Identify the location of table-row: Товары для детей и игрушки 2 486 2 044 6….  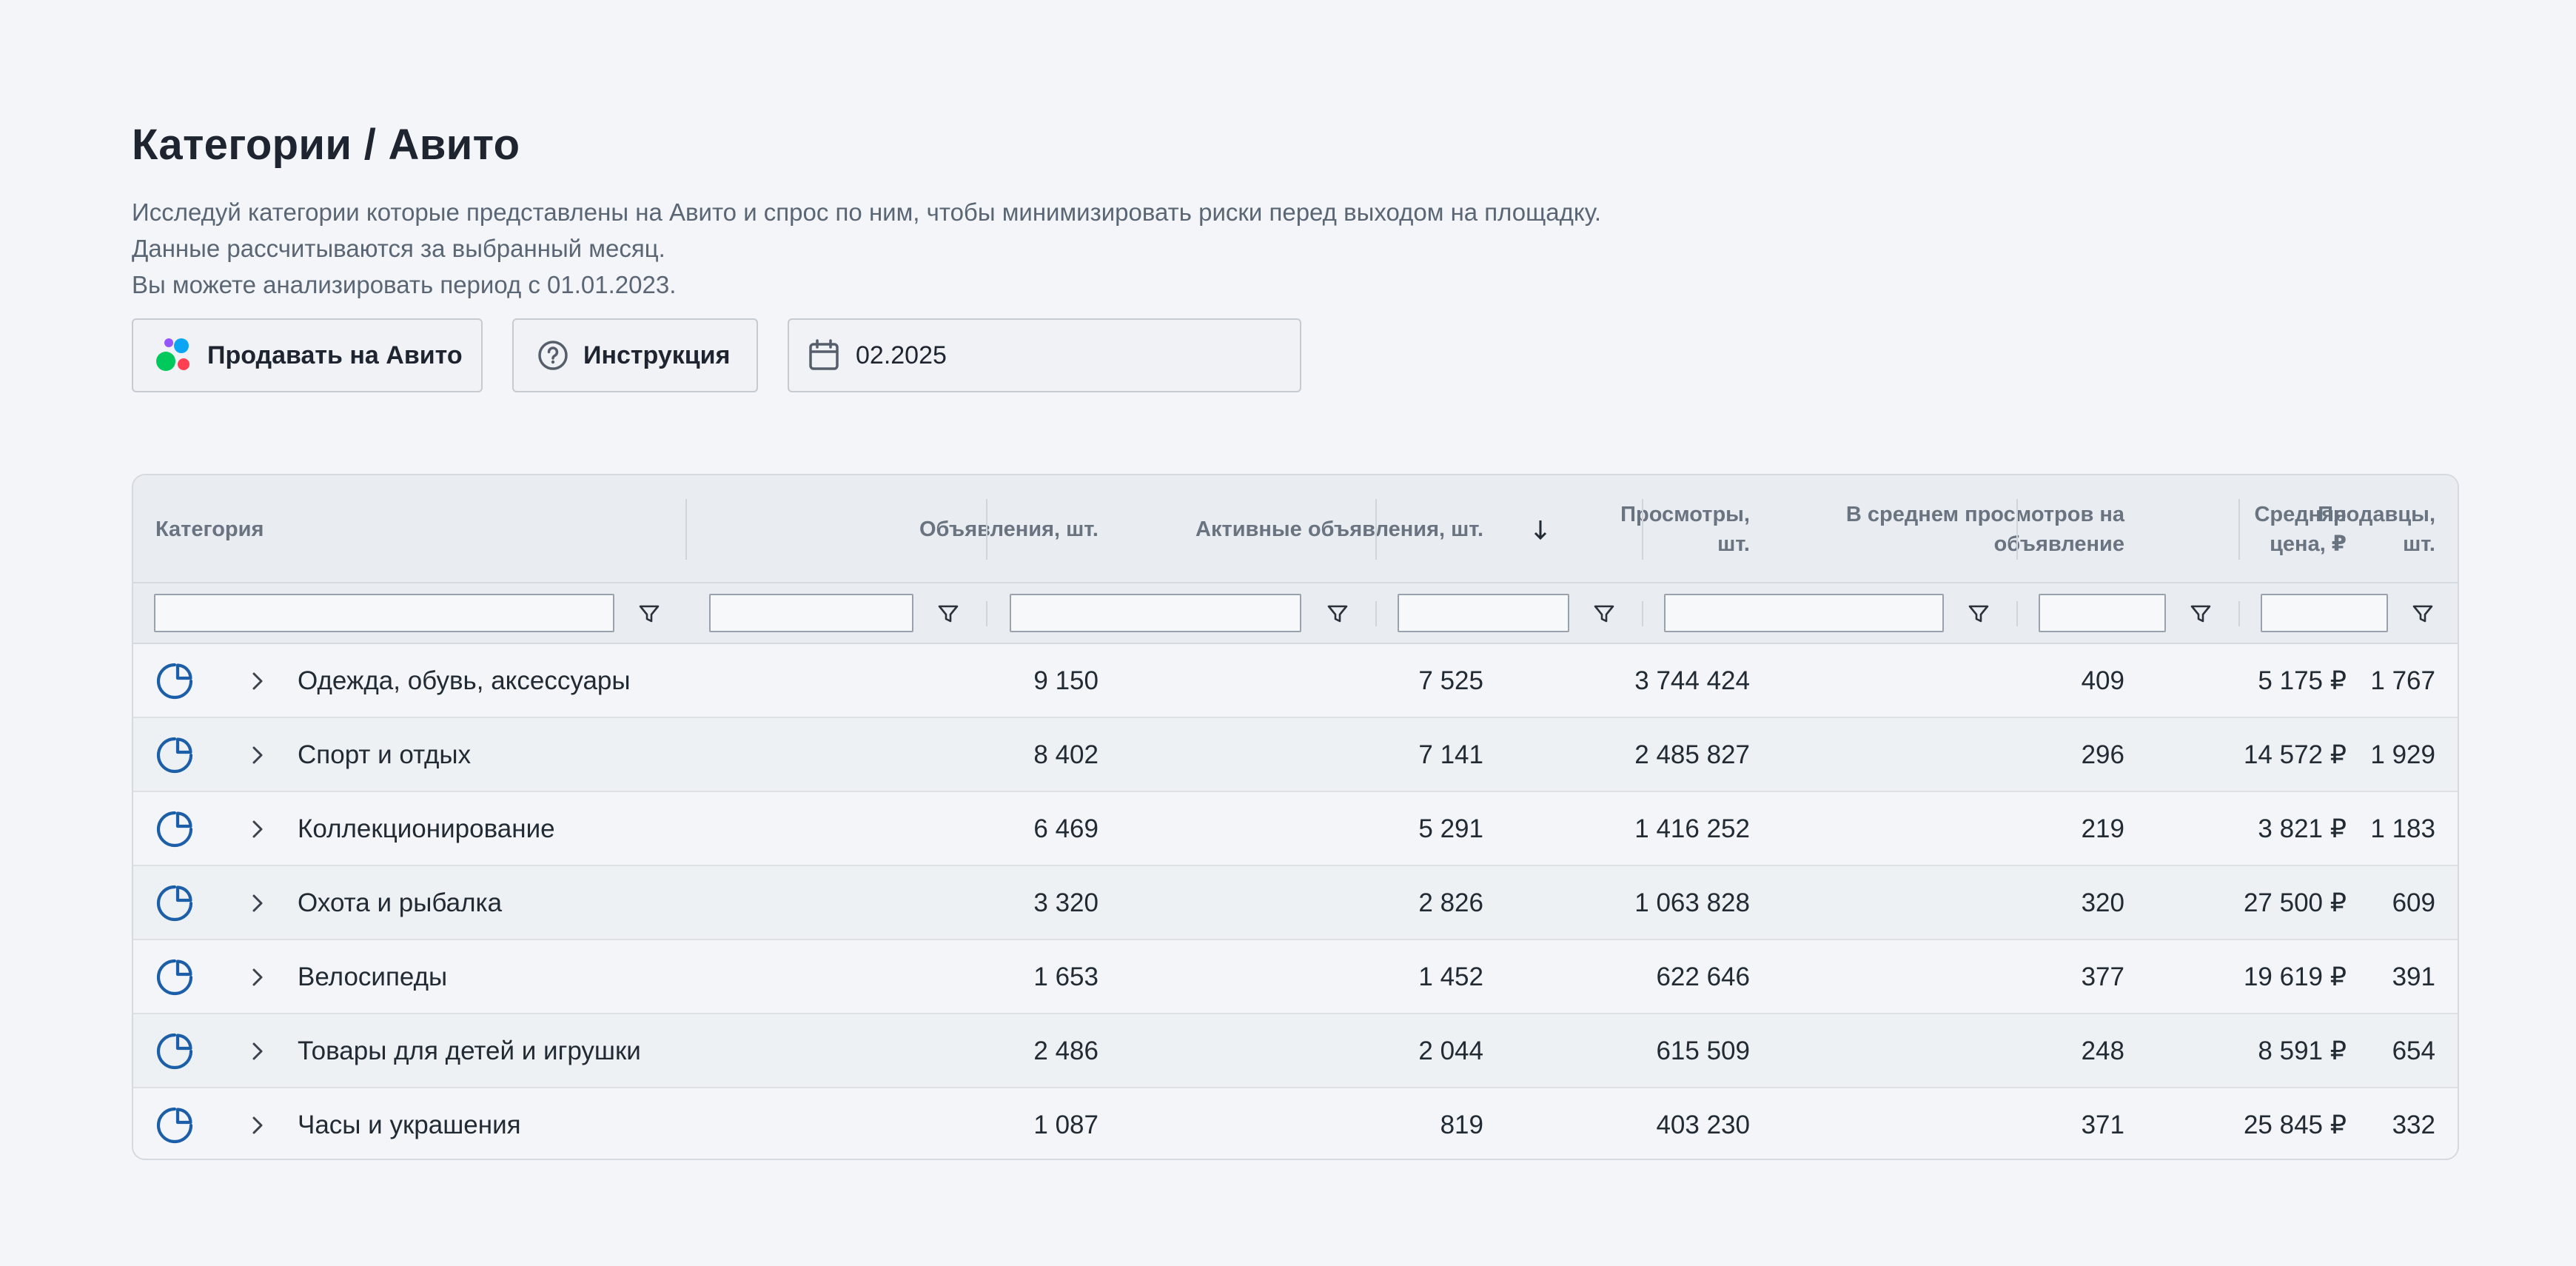
(1295, 1051).